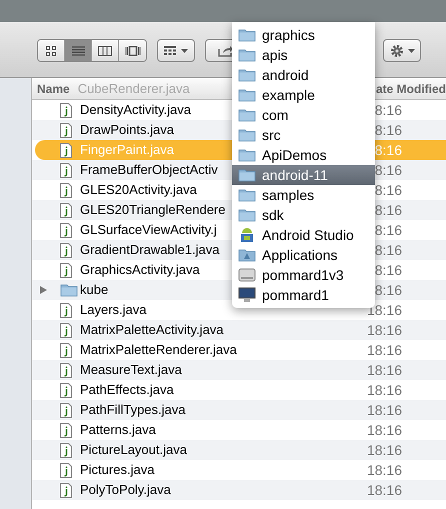 The width and height of the screenshot is (446, 509). I want to click on dragged-file-name: CubeRenderer.java, so click(134, 89).